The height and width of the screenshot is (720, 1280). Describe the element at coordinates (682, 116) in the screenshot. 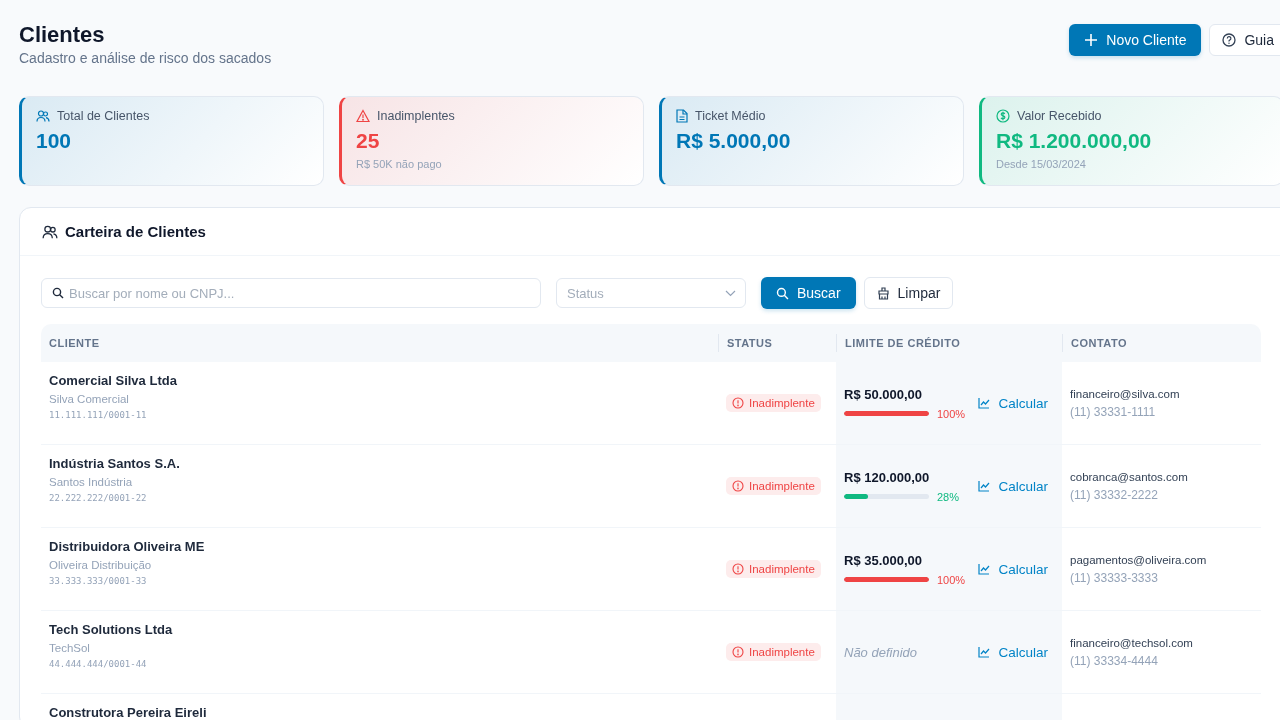

I see `document-icon` at that location.